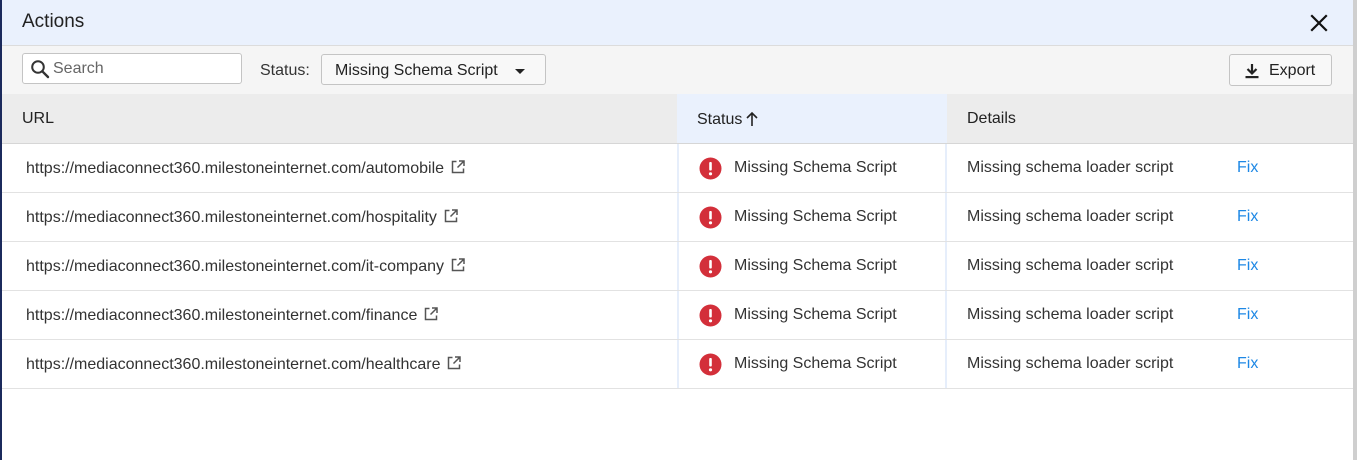 The width and height of the screenshot is (1357, 460). Describe the element at coordinates (416, 70) in the screenshot. I see `status-filter-value: Missing Schema Script` at that location.